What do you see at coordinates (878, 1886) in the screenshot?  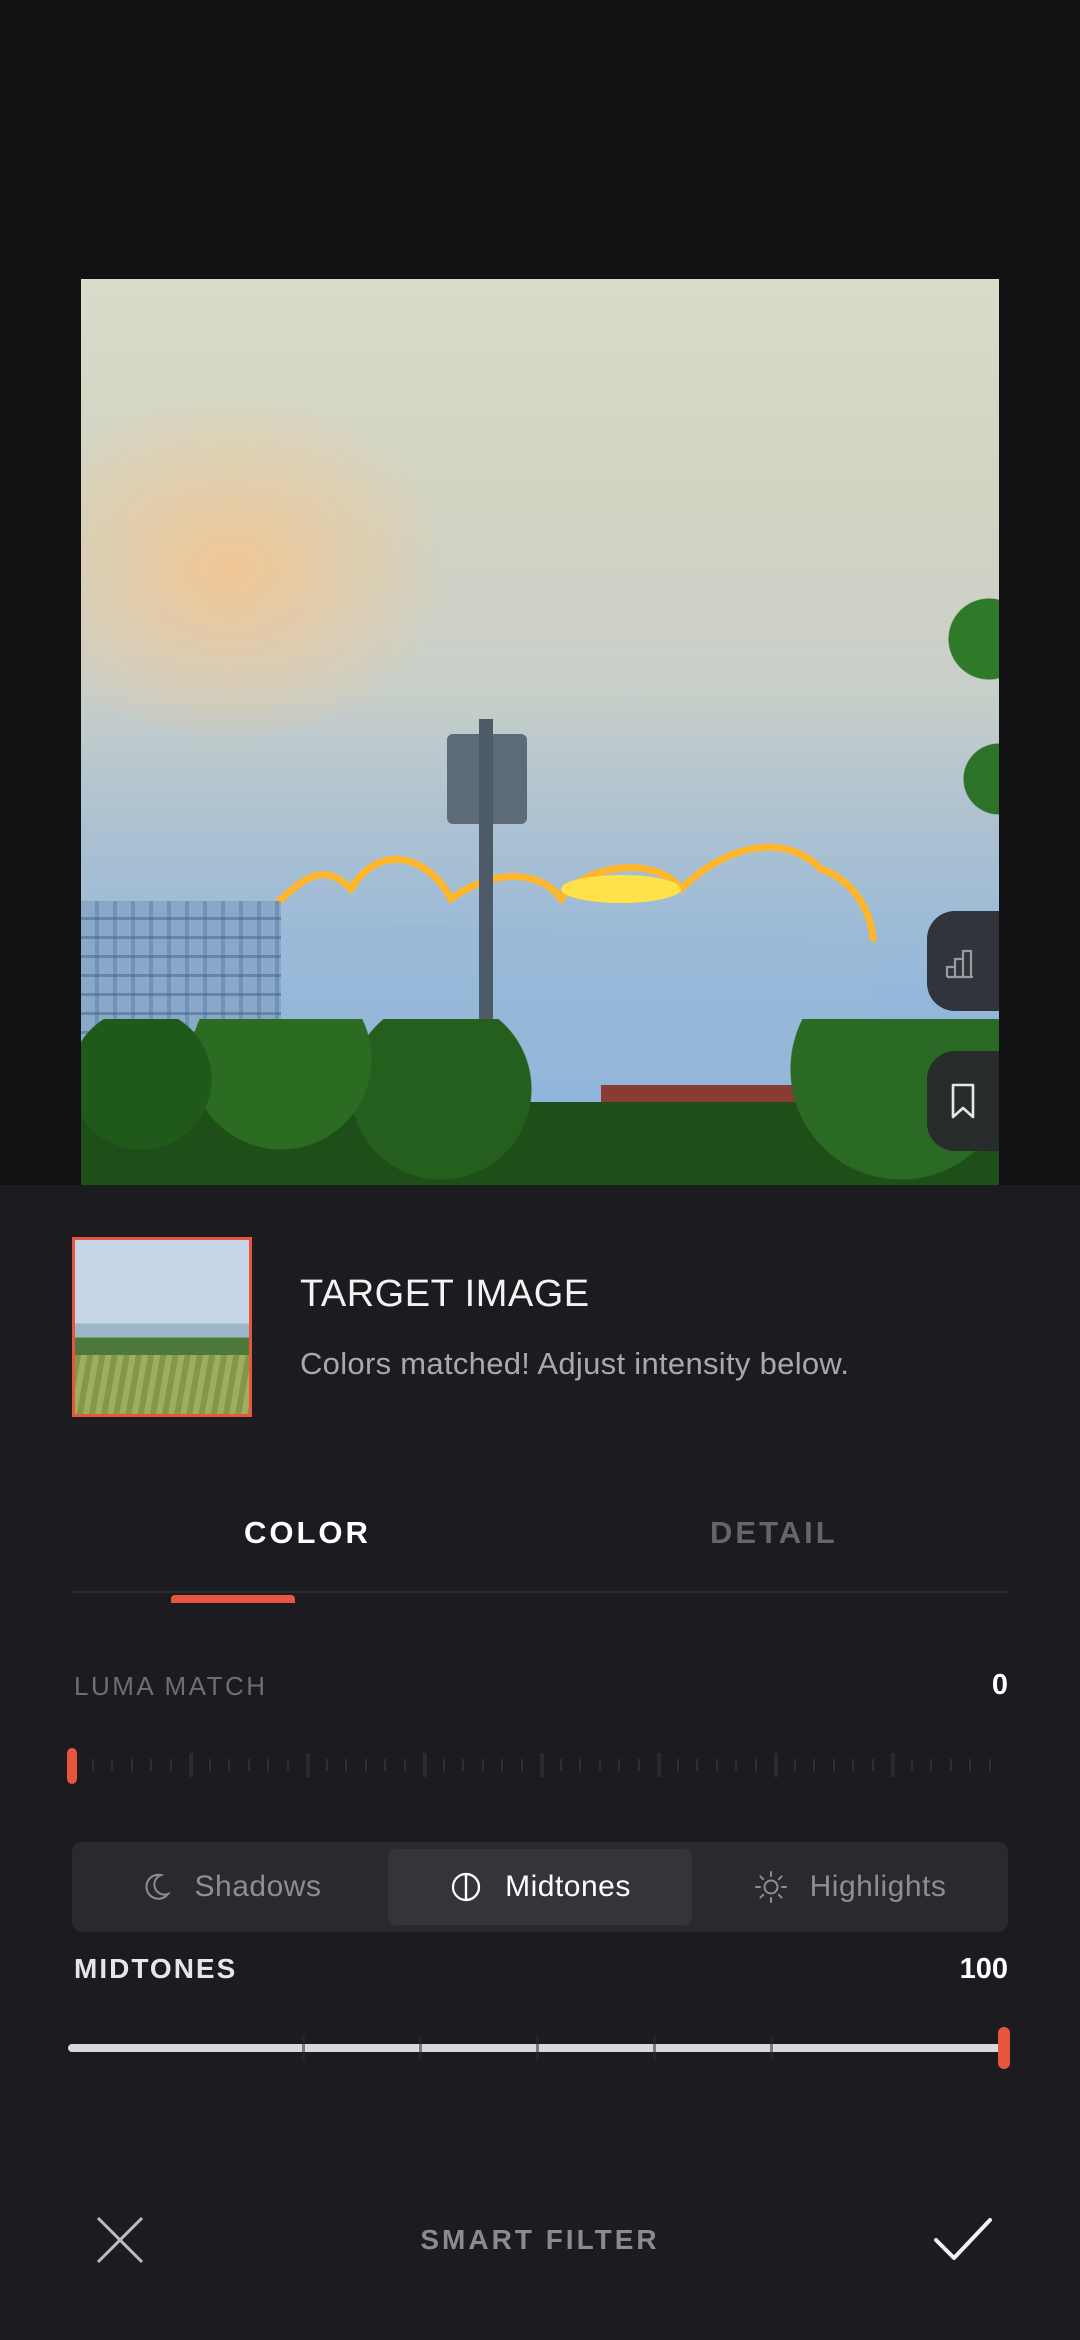 I see `segment-highlights-label: Highlights` at bounding box center [878, 1886].